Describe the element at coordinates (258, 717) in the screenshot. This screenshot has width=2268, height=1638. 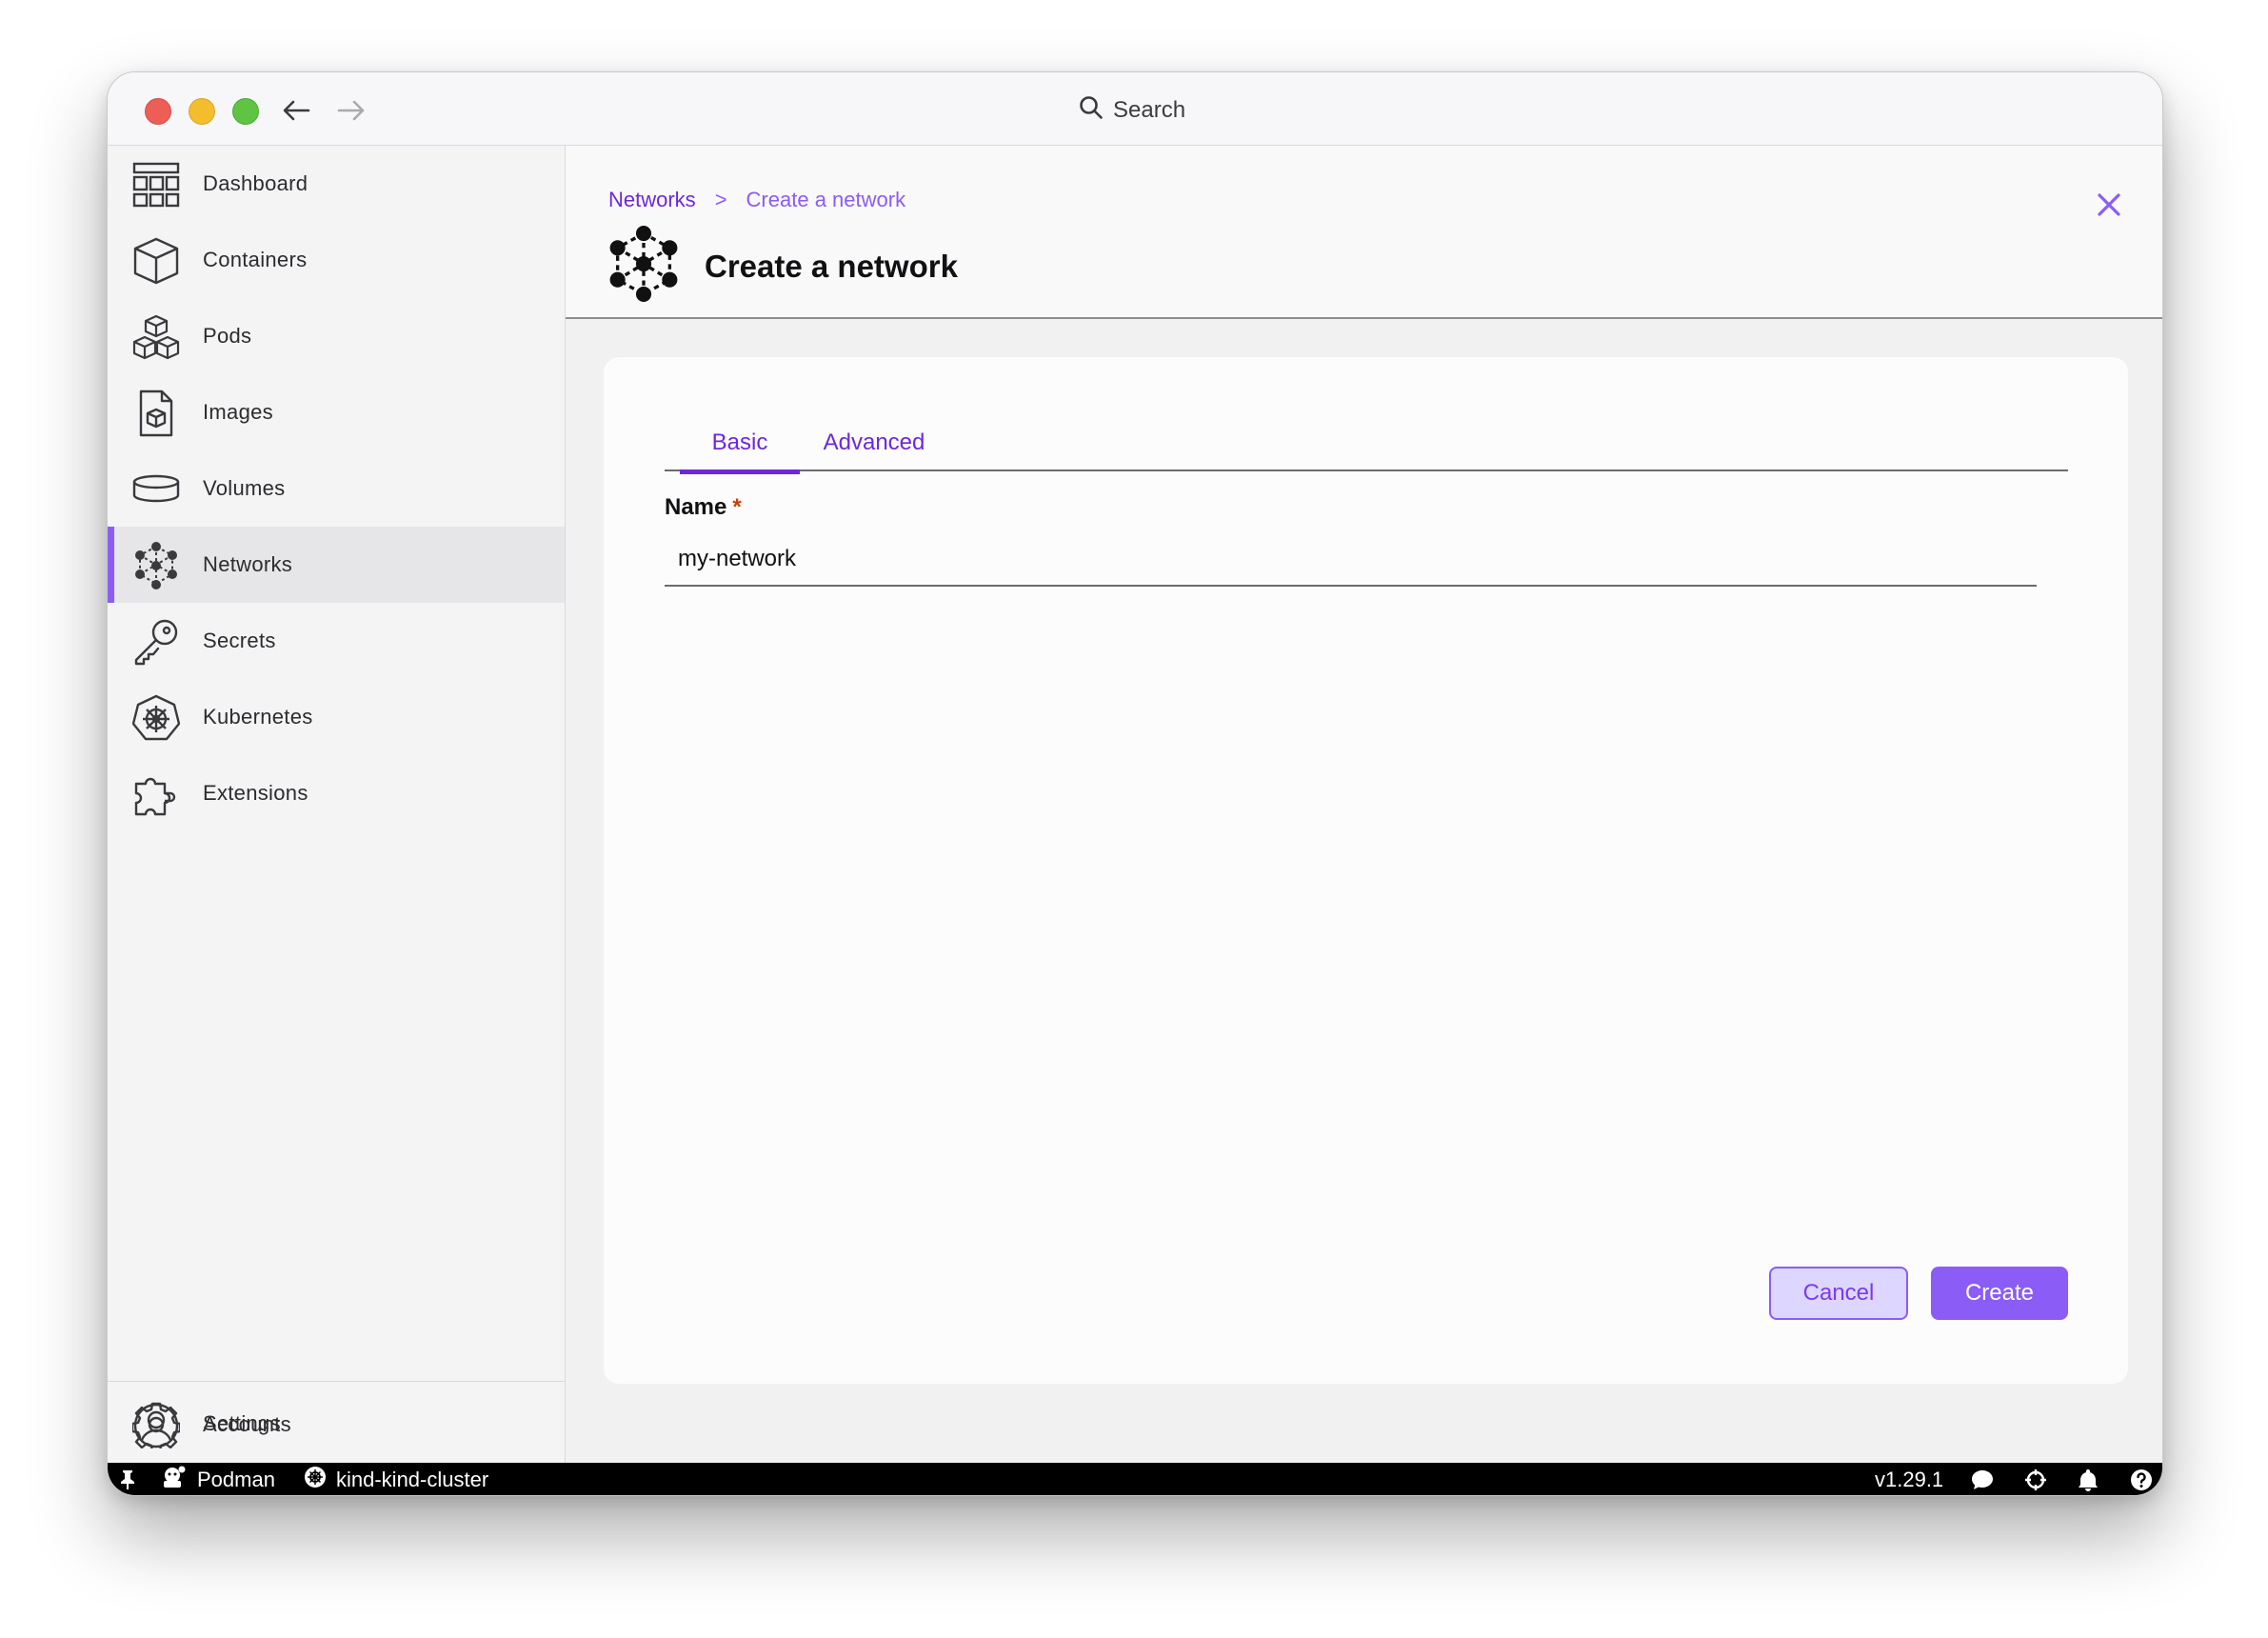
I see `sidebar-item-label: Kubernetes` at that location.